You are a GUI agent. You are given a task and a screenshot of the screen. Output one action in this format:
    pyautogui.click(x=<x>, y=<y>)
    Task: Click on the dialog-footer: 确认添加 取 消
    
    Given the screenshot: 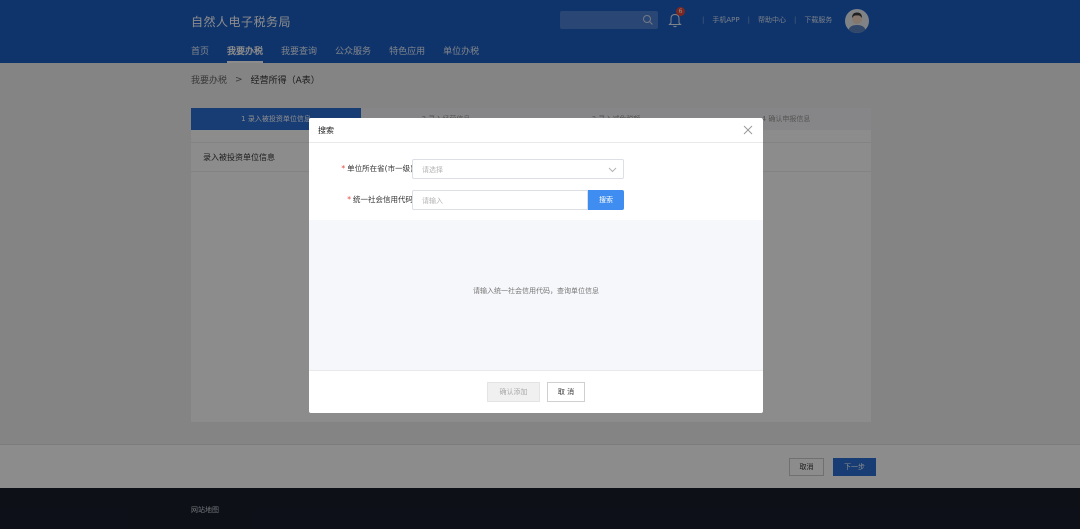 What is the action you would take?
    pyautogui.click(x=536, y=391)
    